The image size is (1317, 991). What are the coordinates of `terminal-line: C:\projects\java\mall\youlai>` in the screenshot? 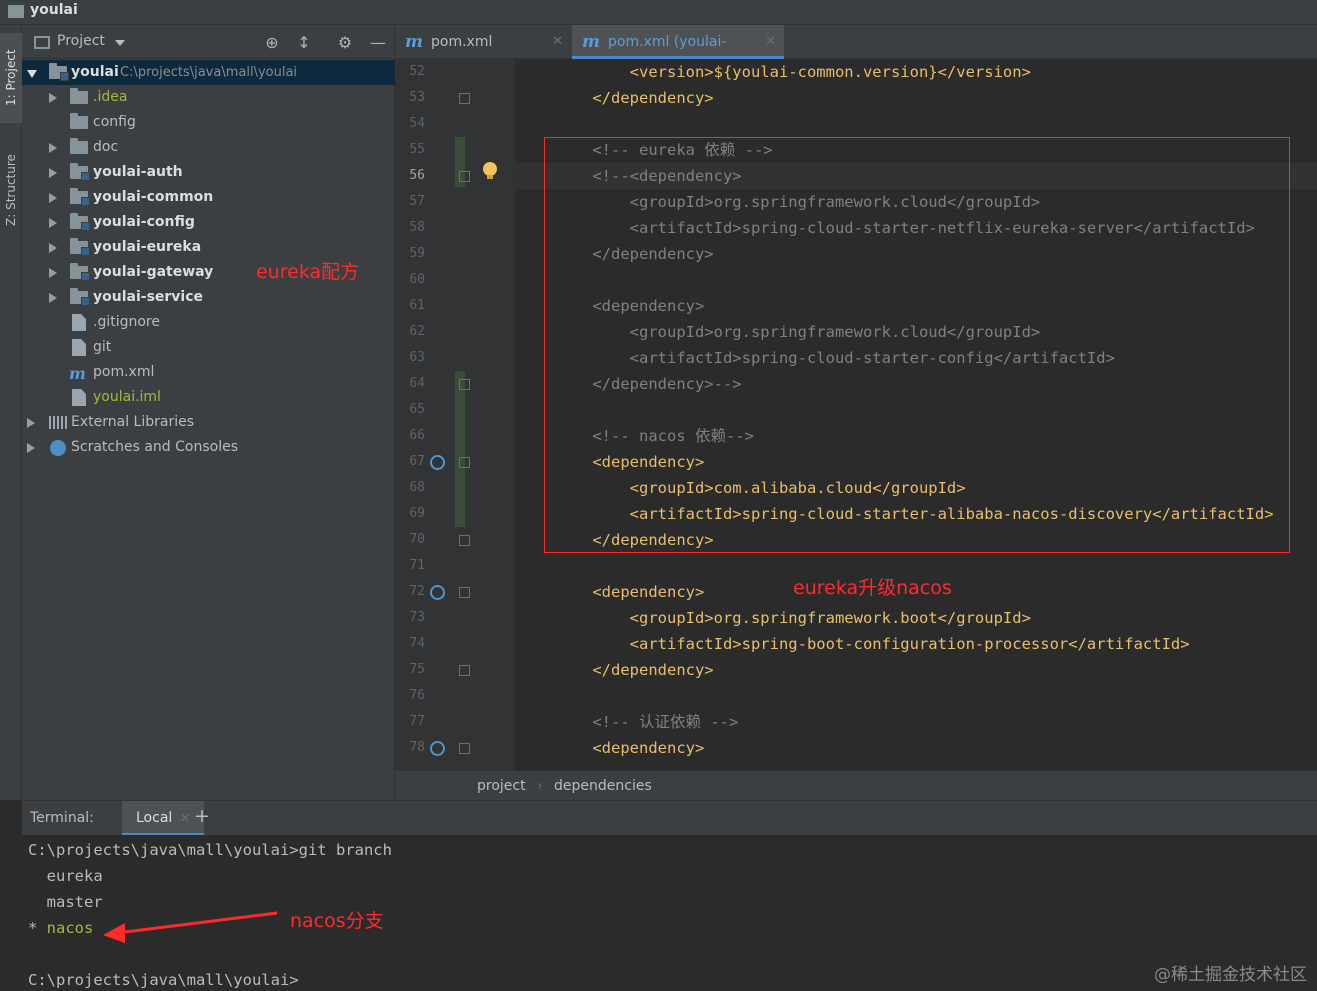 It's located at (163, 980).